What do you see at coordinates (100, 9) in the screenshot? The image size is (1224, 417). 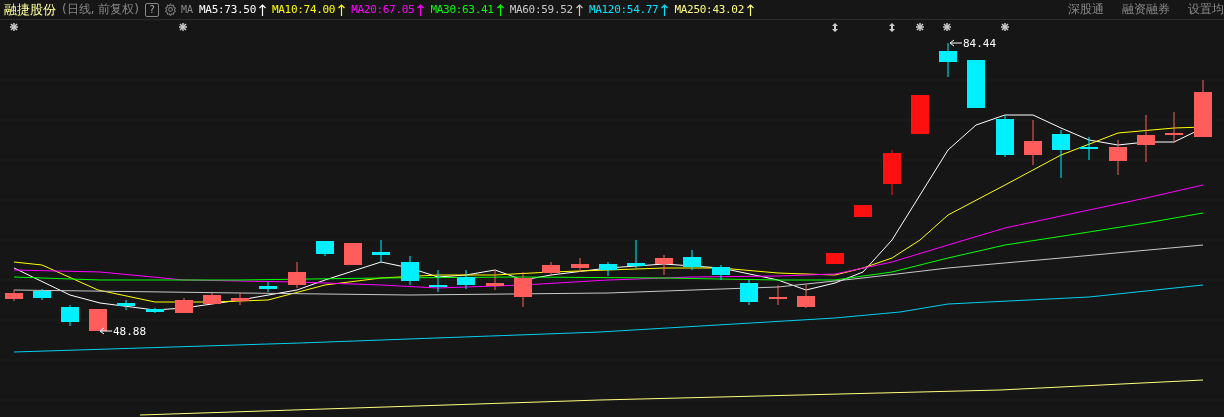 I see `chart-mode-label: (日线, 前复权)` at bounding box center [100, 9].